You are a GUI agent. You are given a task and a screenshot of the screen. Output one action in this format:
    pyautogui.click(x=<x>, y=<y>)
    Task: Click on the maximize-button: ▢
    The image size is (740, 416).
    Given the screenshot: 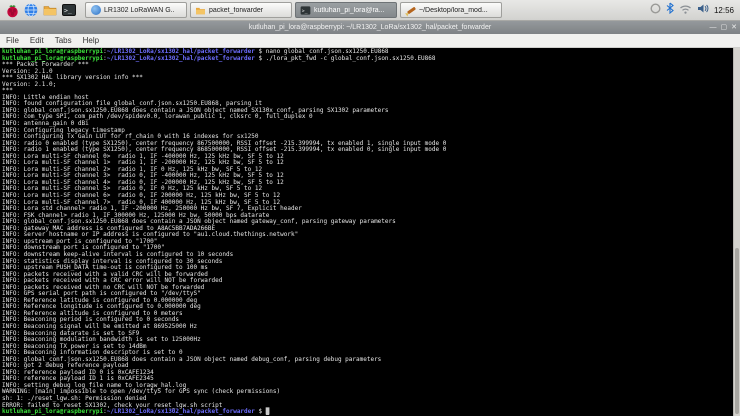 What is the action you would take?
    pyautogui.click(x=724, y=27)
    